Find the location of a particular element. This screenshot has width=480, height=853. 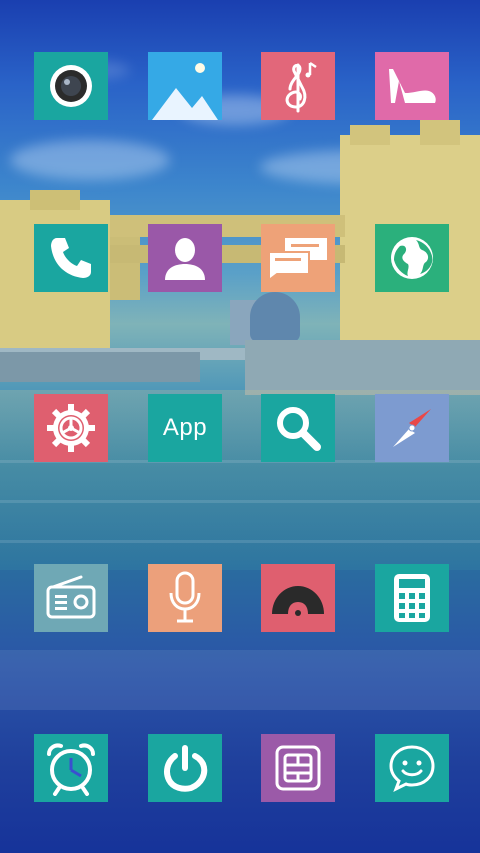

camera-icon is located at coordinates (71, 86).